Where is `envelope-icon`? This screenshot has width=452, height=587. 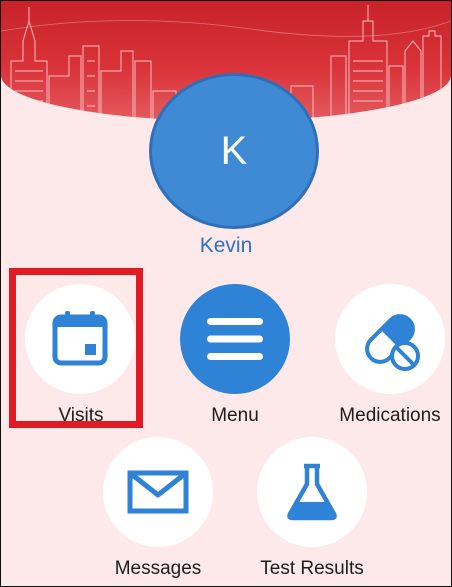 envelope-icon is located at coordinates (158, 492).